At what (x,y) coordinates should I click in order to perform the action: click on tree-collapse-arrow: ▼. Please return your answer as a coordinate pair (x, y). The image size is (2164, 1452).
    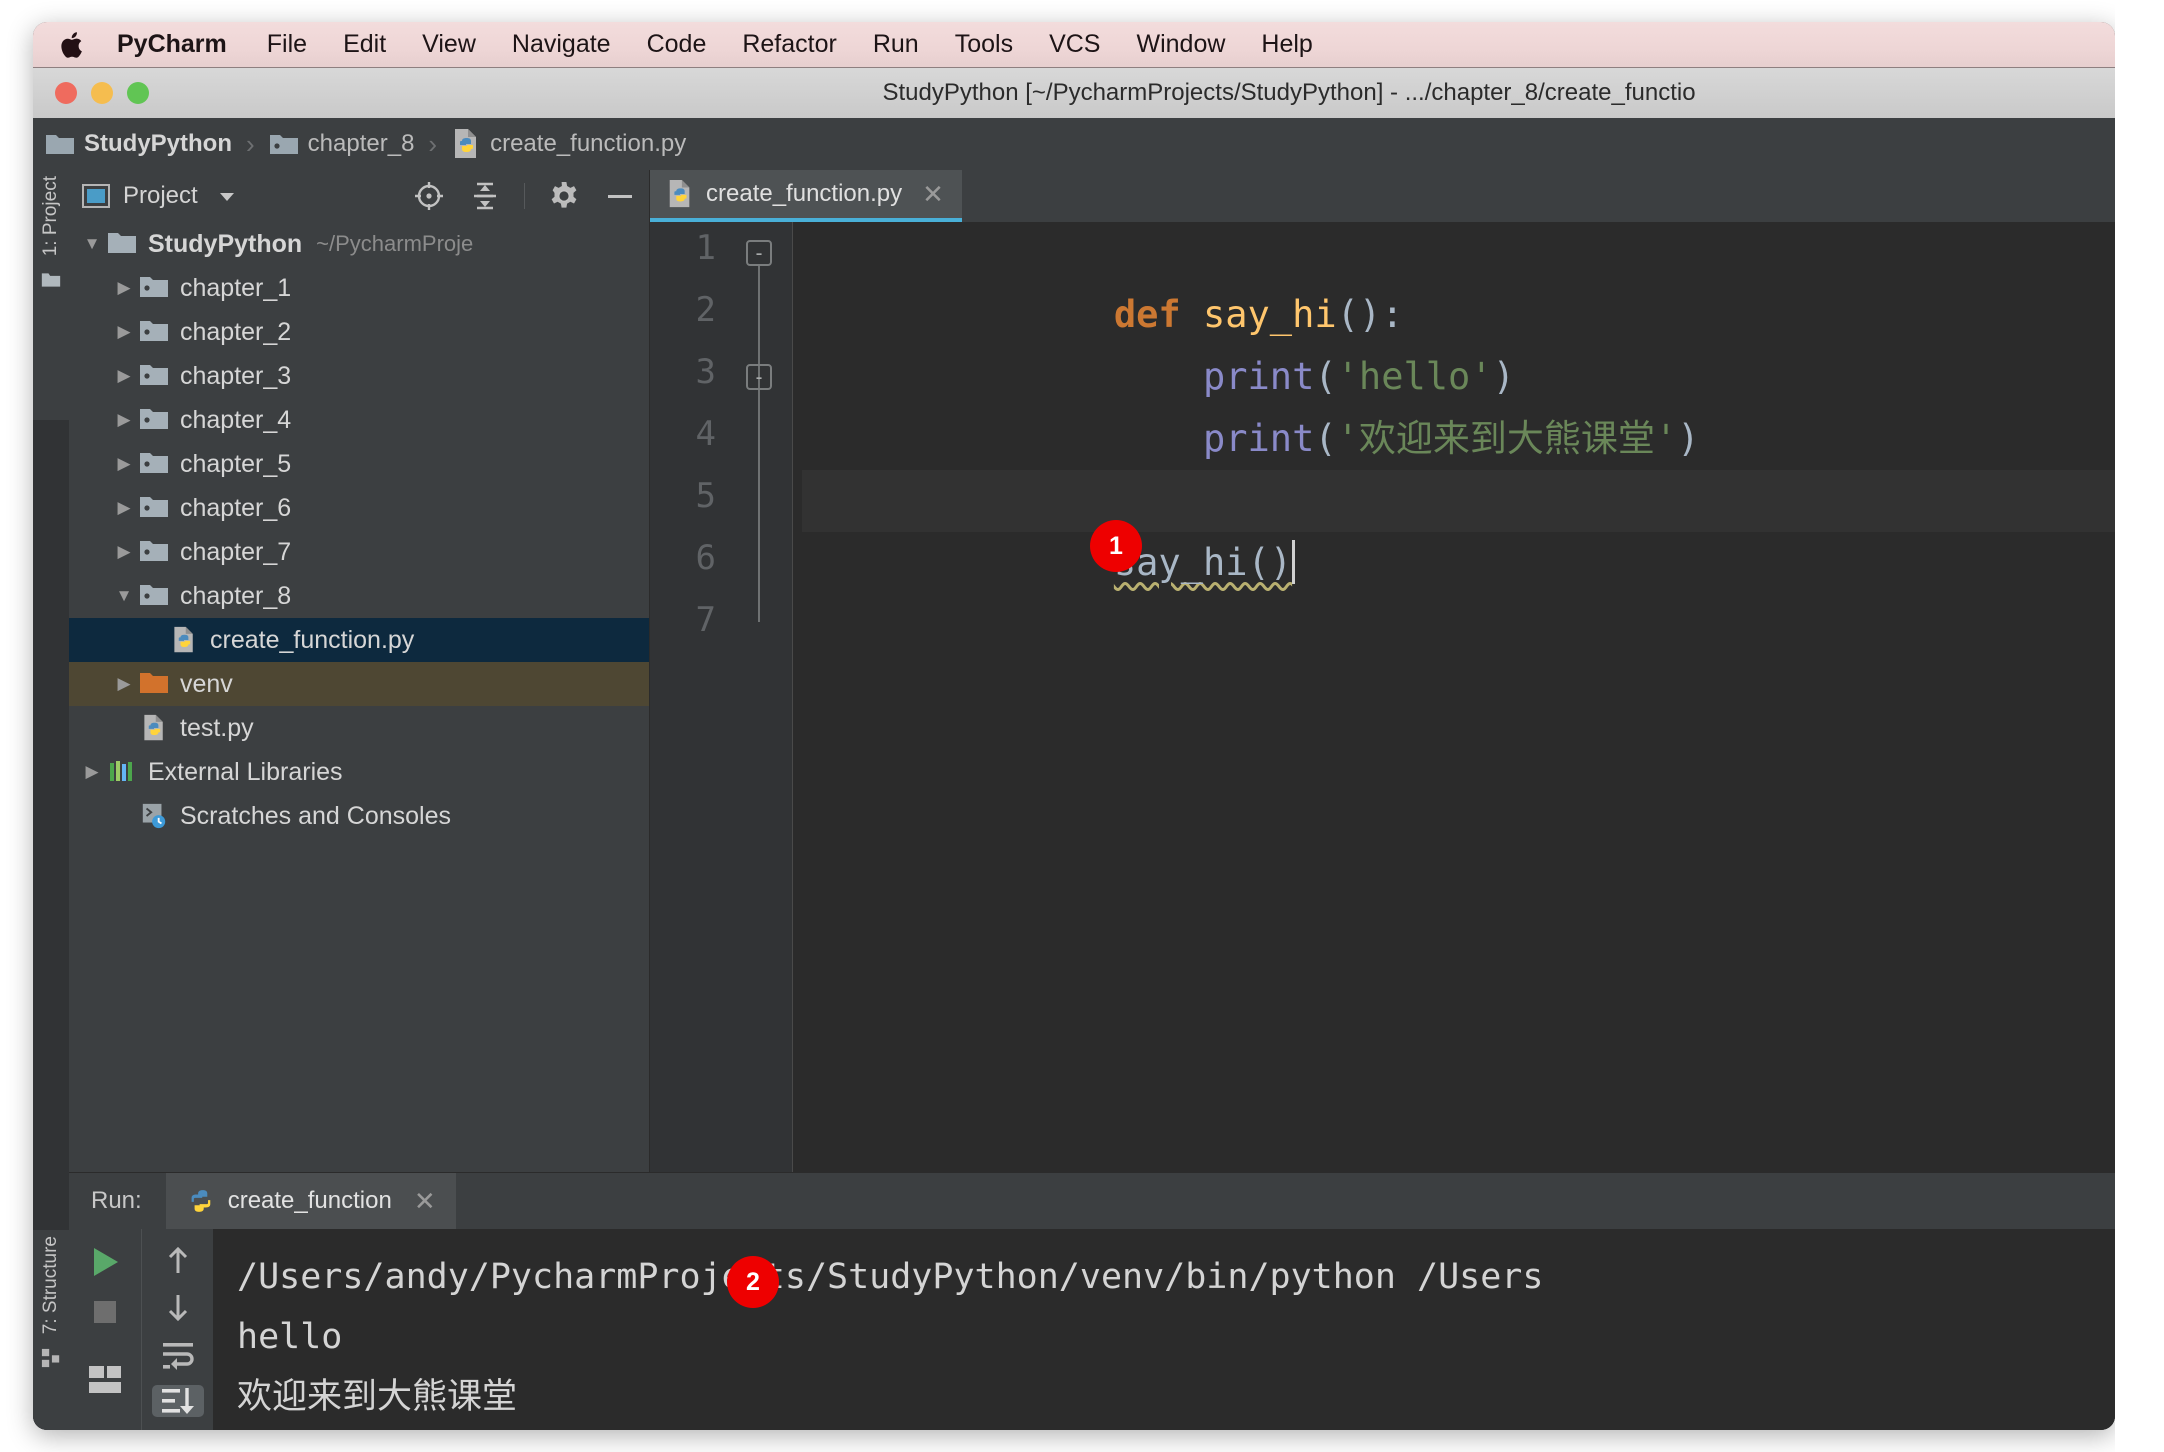
    Looking at the image, I should click on (124, 596).